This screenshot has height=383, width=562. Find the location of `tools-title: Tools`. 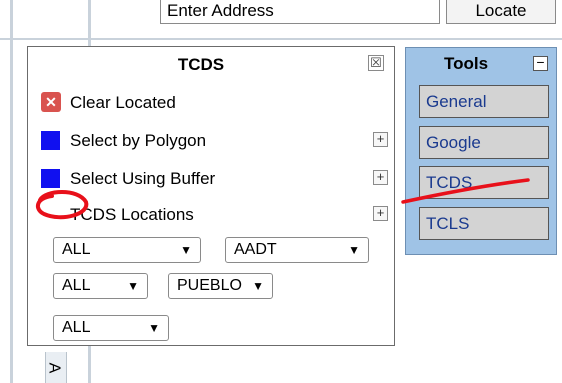

tools-title: Tools is located at coordinates (466, 63).